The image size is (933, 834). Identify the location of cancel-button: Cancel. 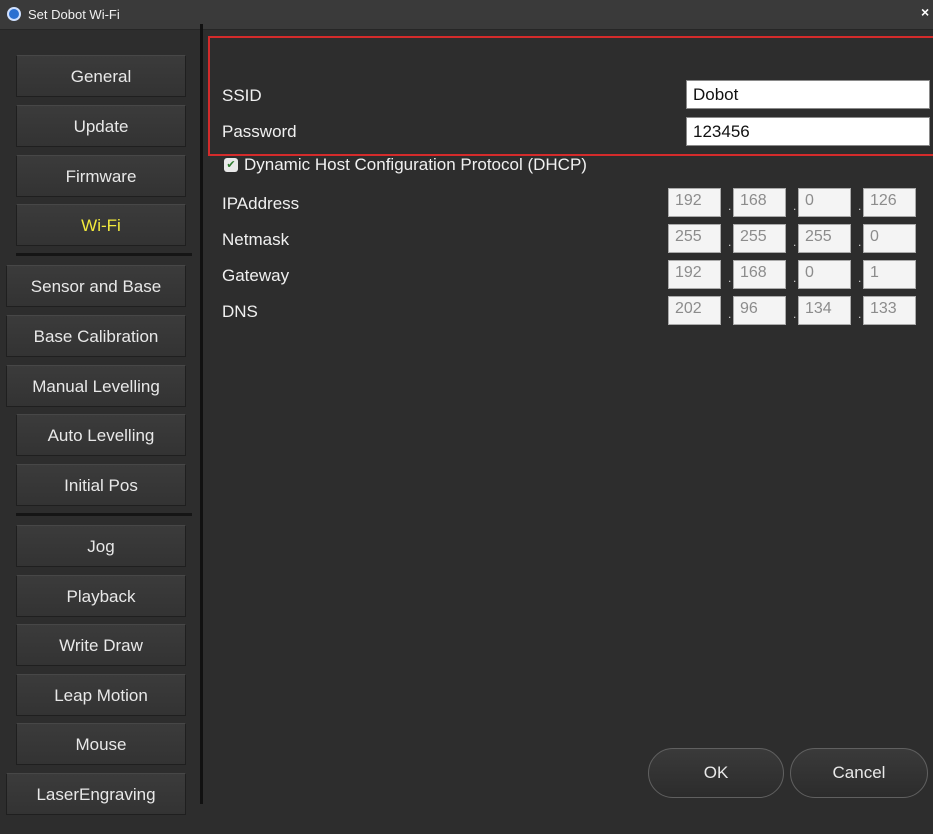
(859, 773).